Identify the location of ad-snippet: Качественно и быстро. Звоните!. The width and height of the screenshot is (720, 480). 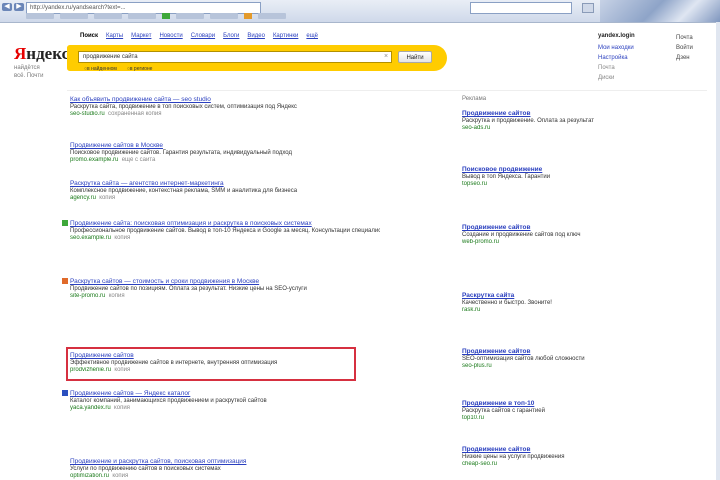
(507, 303).